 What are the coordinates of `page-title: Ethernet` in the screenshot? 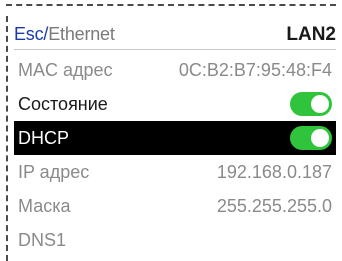 It's located at (81, 34).